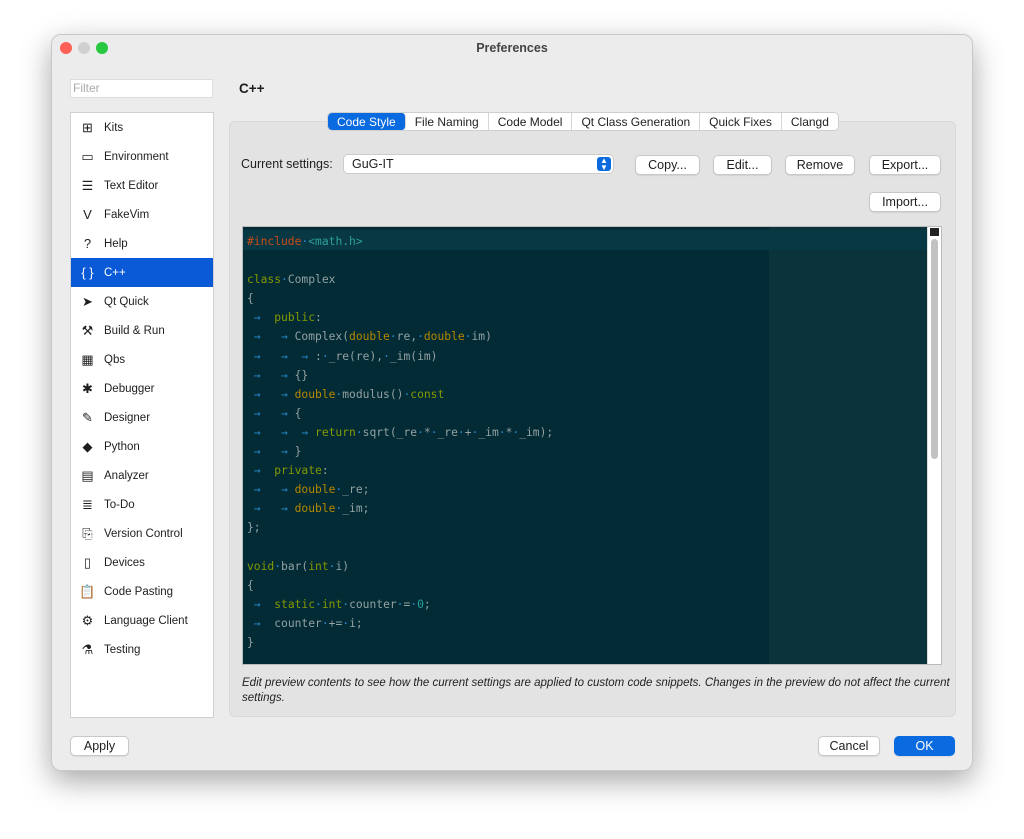 The height and width of the screenshot is (839, 1024). Describe the element at coordinates (142, 620) in the screenshot. I see `sidebar-item-language-client: ⚙ Language Client` at that location.